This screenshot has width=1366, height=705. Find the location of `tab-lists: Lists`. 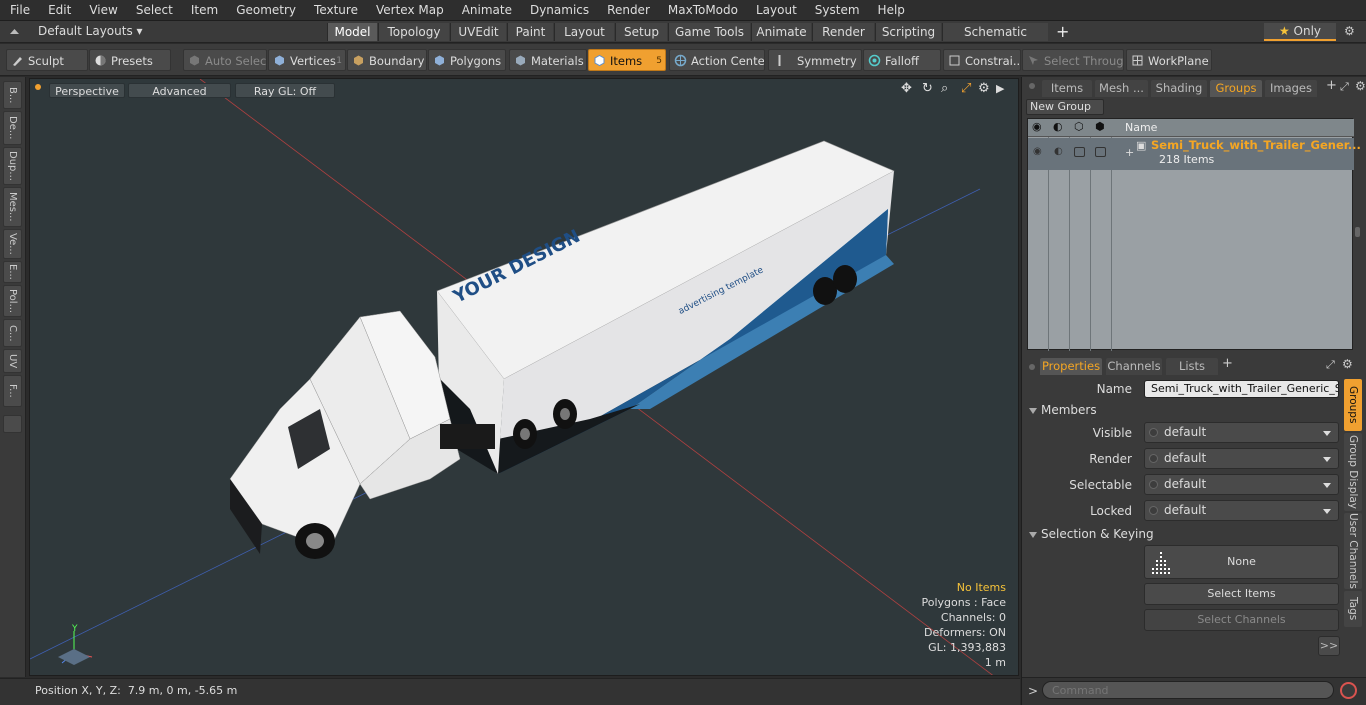

tab-lists: Lists is located at coordinates (1192, 366).